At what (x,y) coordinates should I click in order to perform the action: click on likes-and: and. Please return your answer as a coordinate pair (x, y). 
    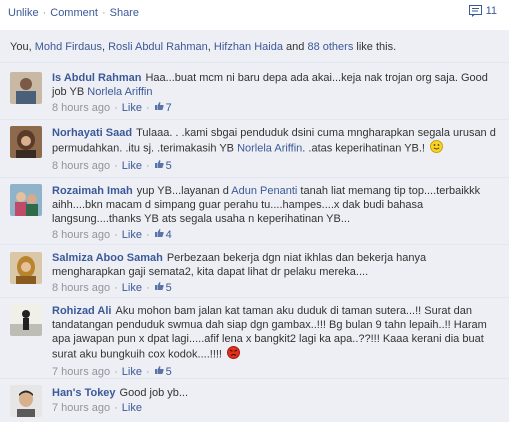
    Looking at the image, I should click on (295, 47).